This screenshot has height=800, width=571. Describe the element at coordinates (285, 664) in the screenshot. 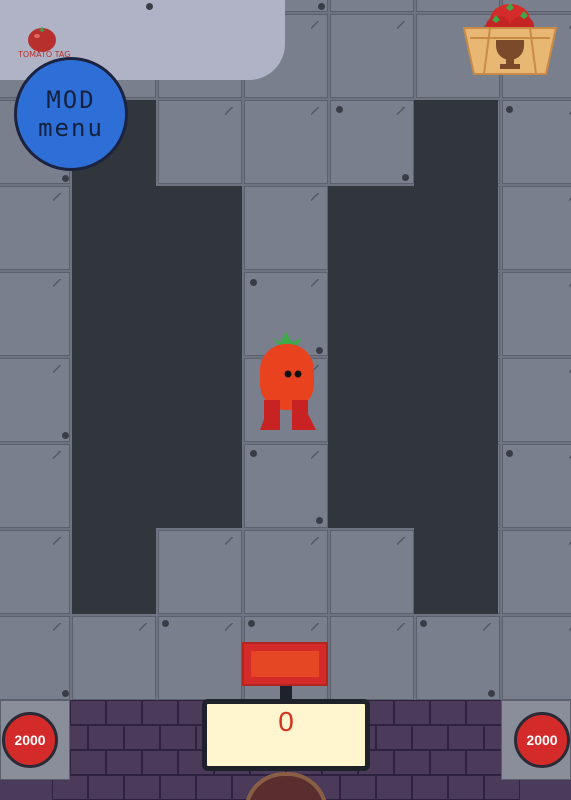

I see `score-sign` at that location.